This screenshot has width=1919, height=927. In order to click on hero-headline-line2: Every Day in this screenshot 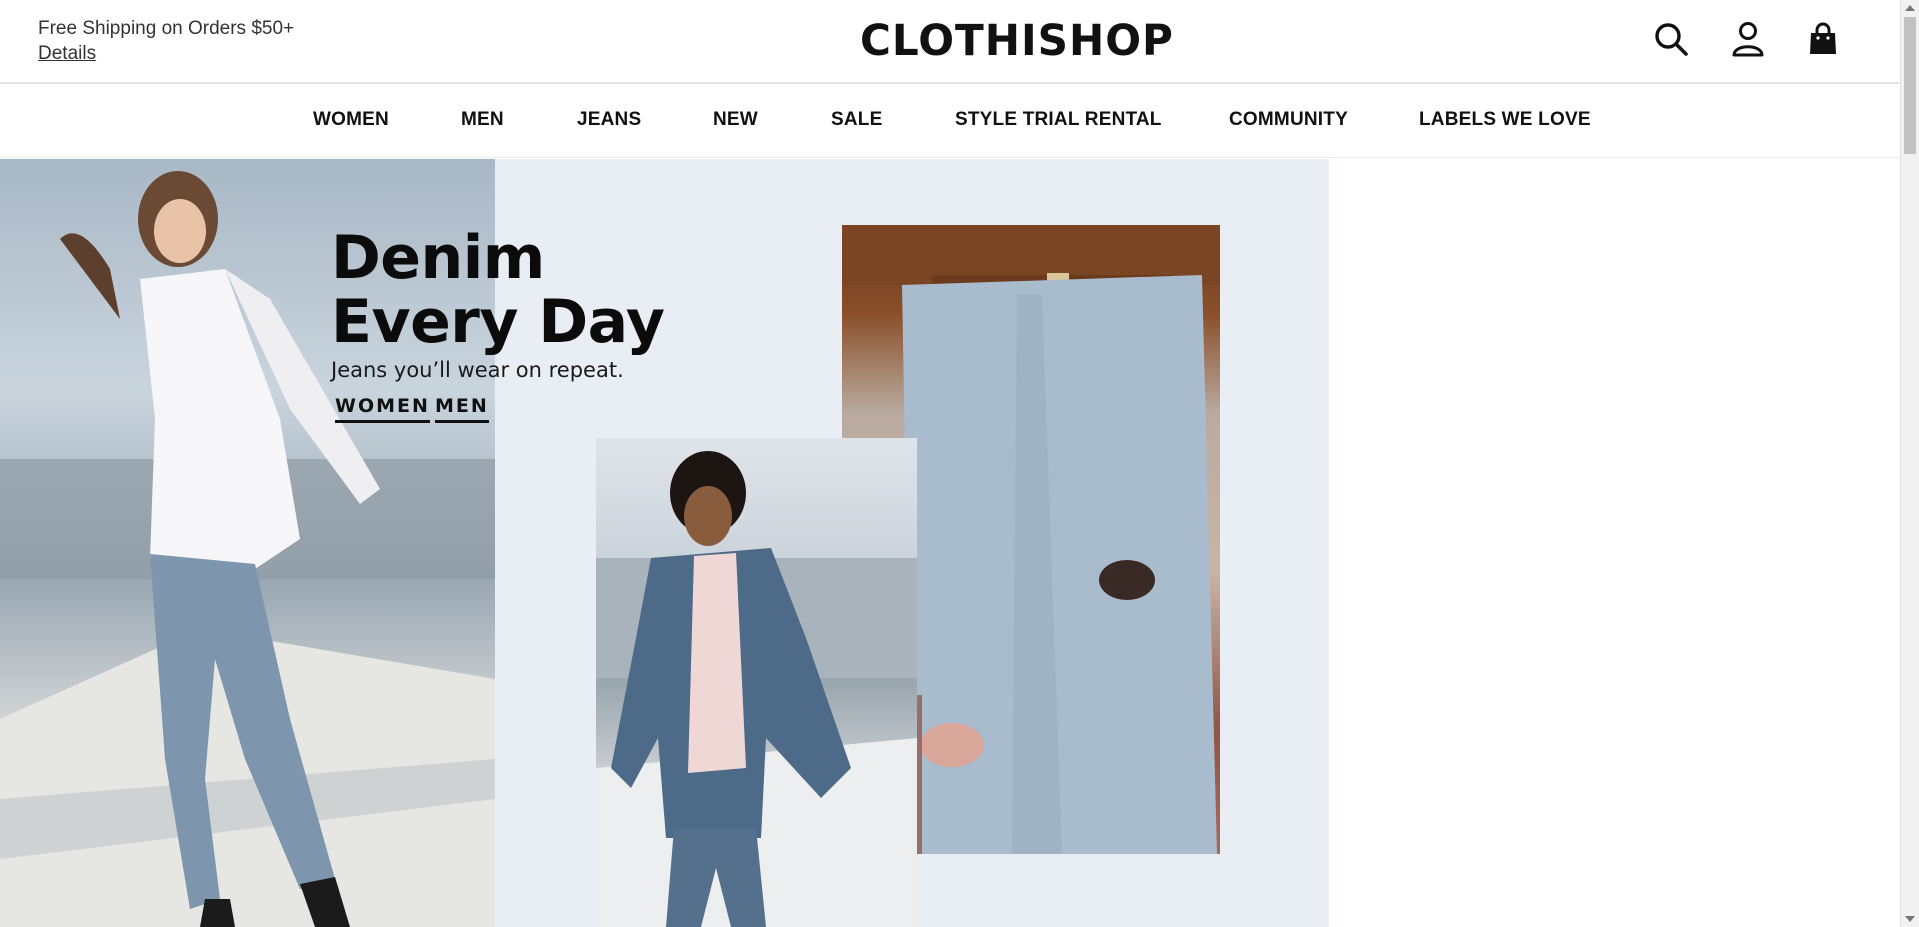, I will do `click(498, 322)`.